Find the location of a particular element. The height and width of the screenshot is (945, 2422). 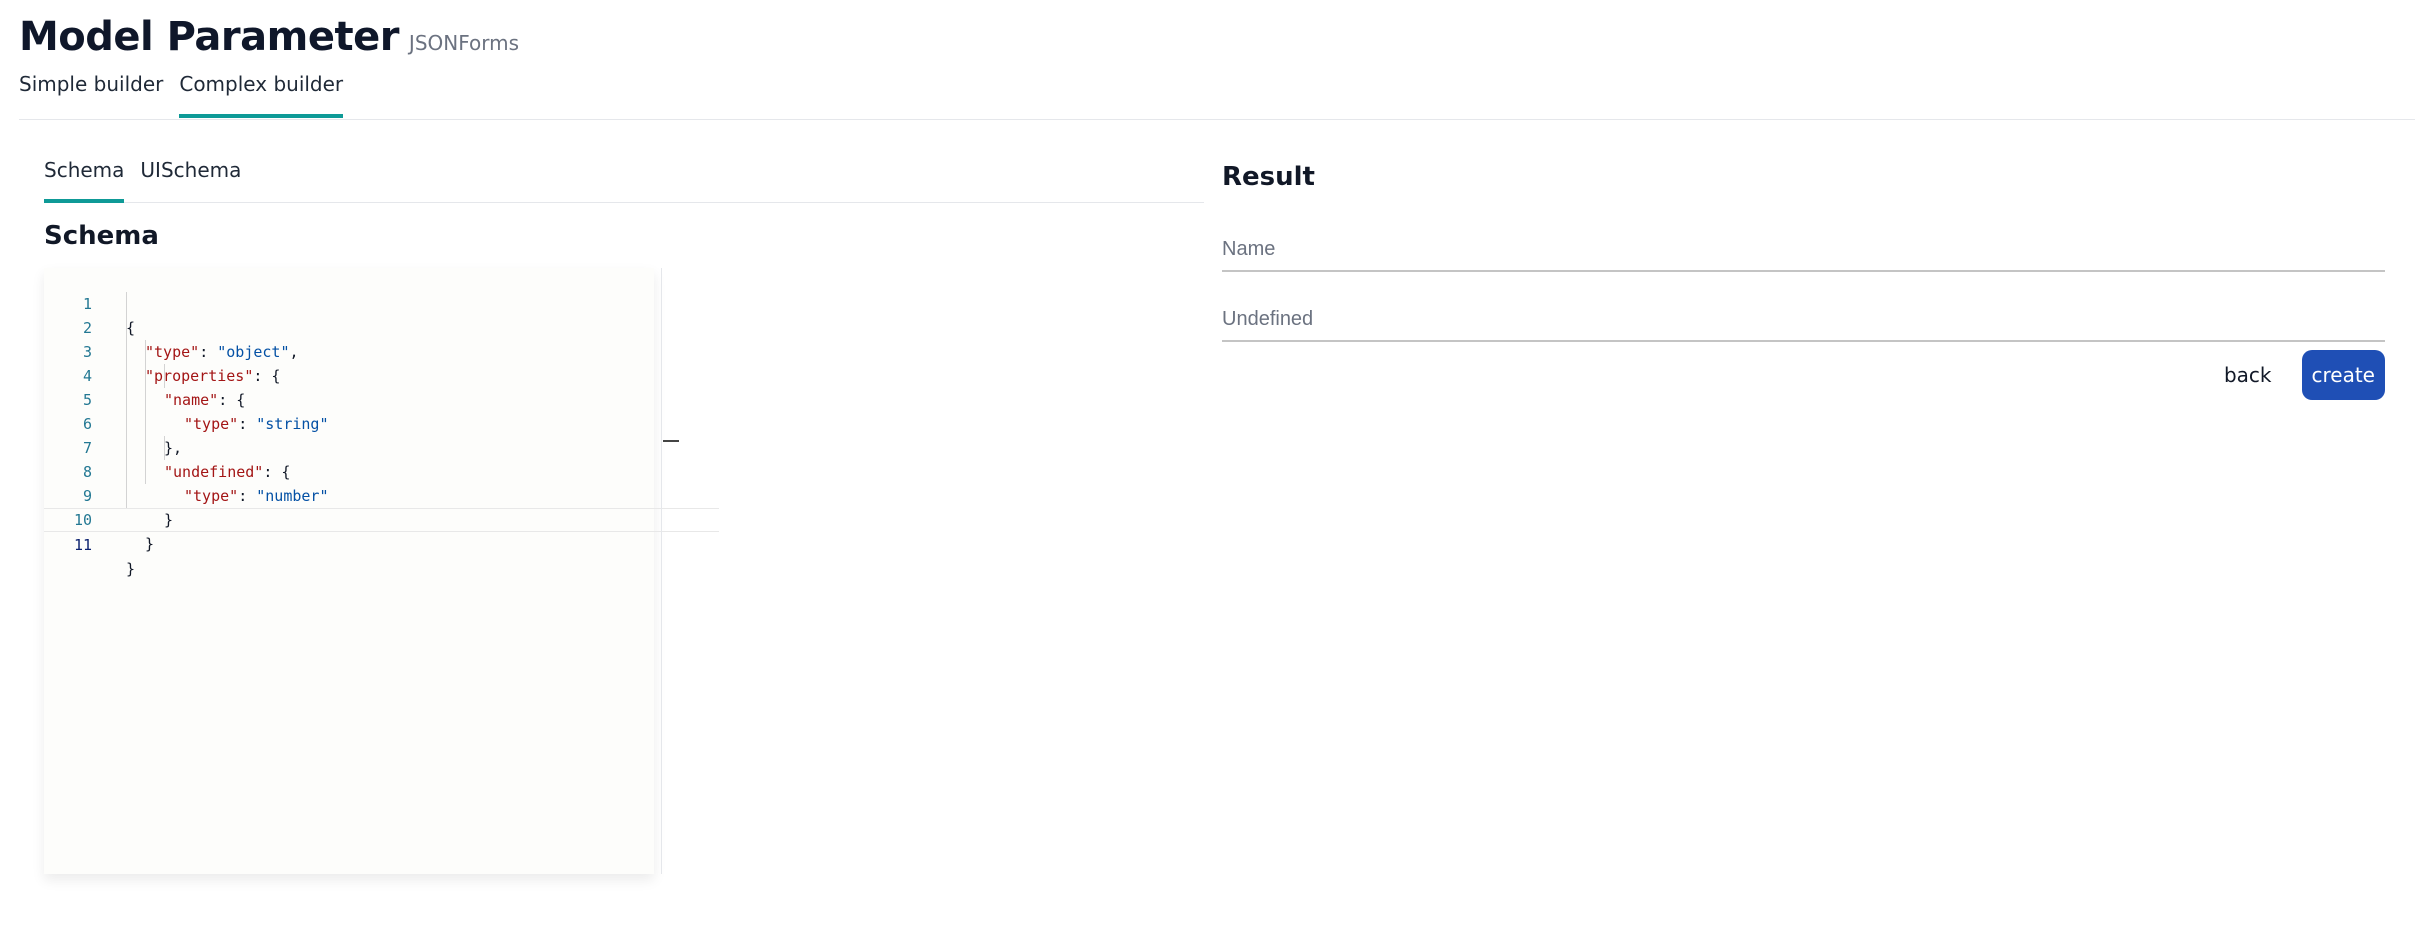

code-line: 8 "type": "number" is located at coordinates (381, 470).